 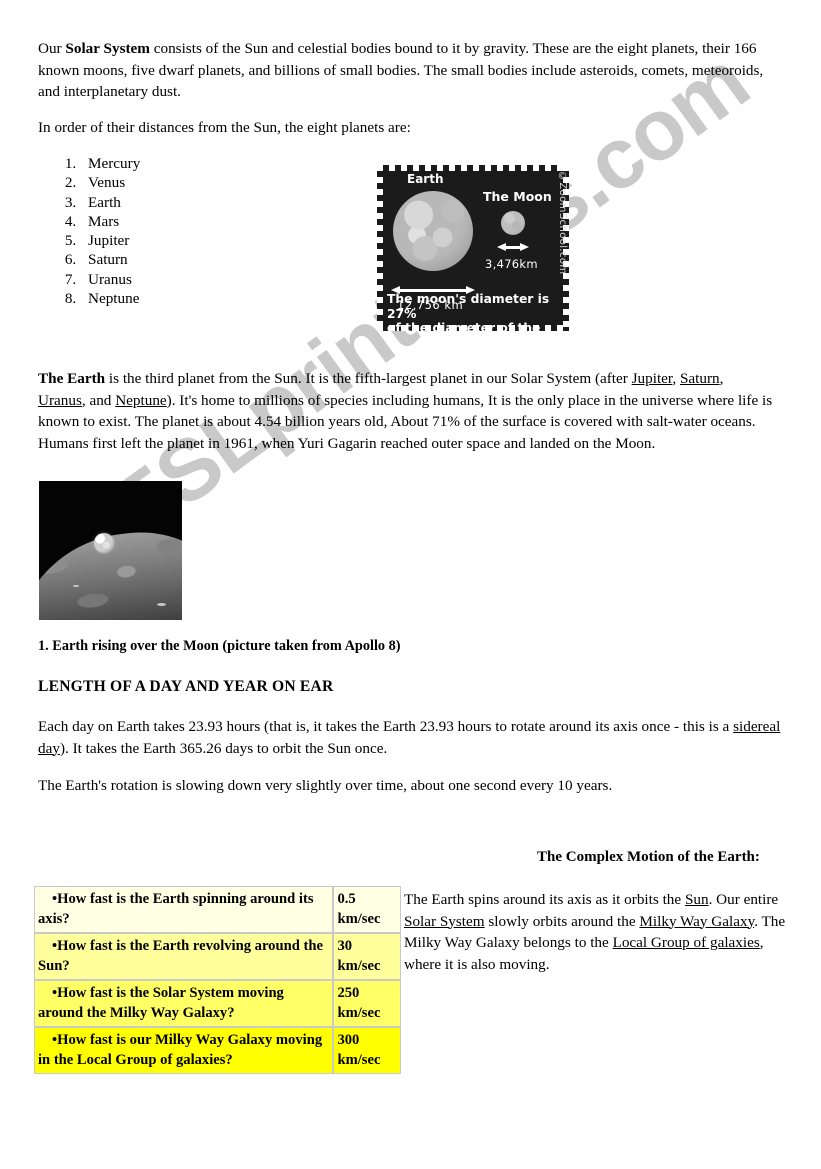 I want to click on motion-text-2: . Our entire, so click(x=743, y=899).